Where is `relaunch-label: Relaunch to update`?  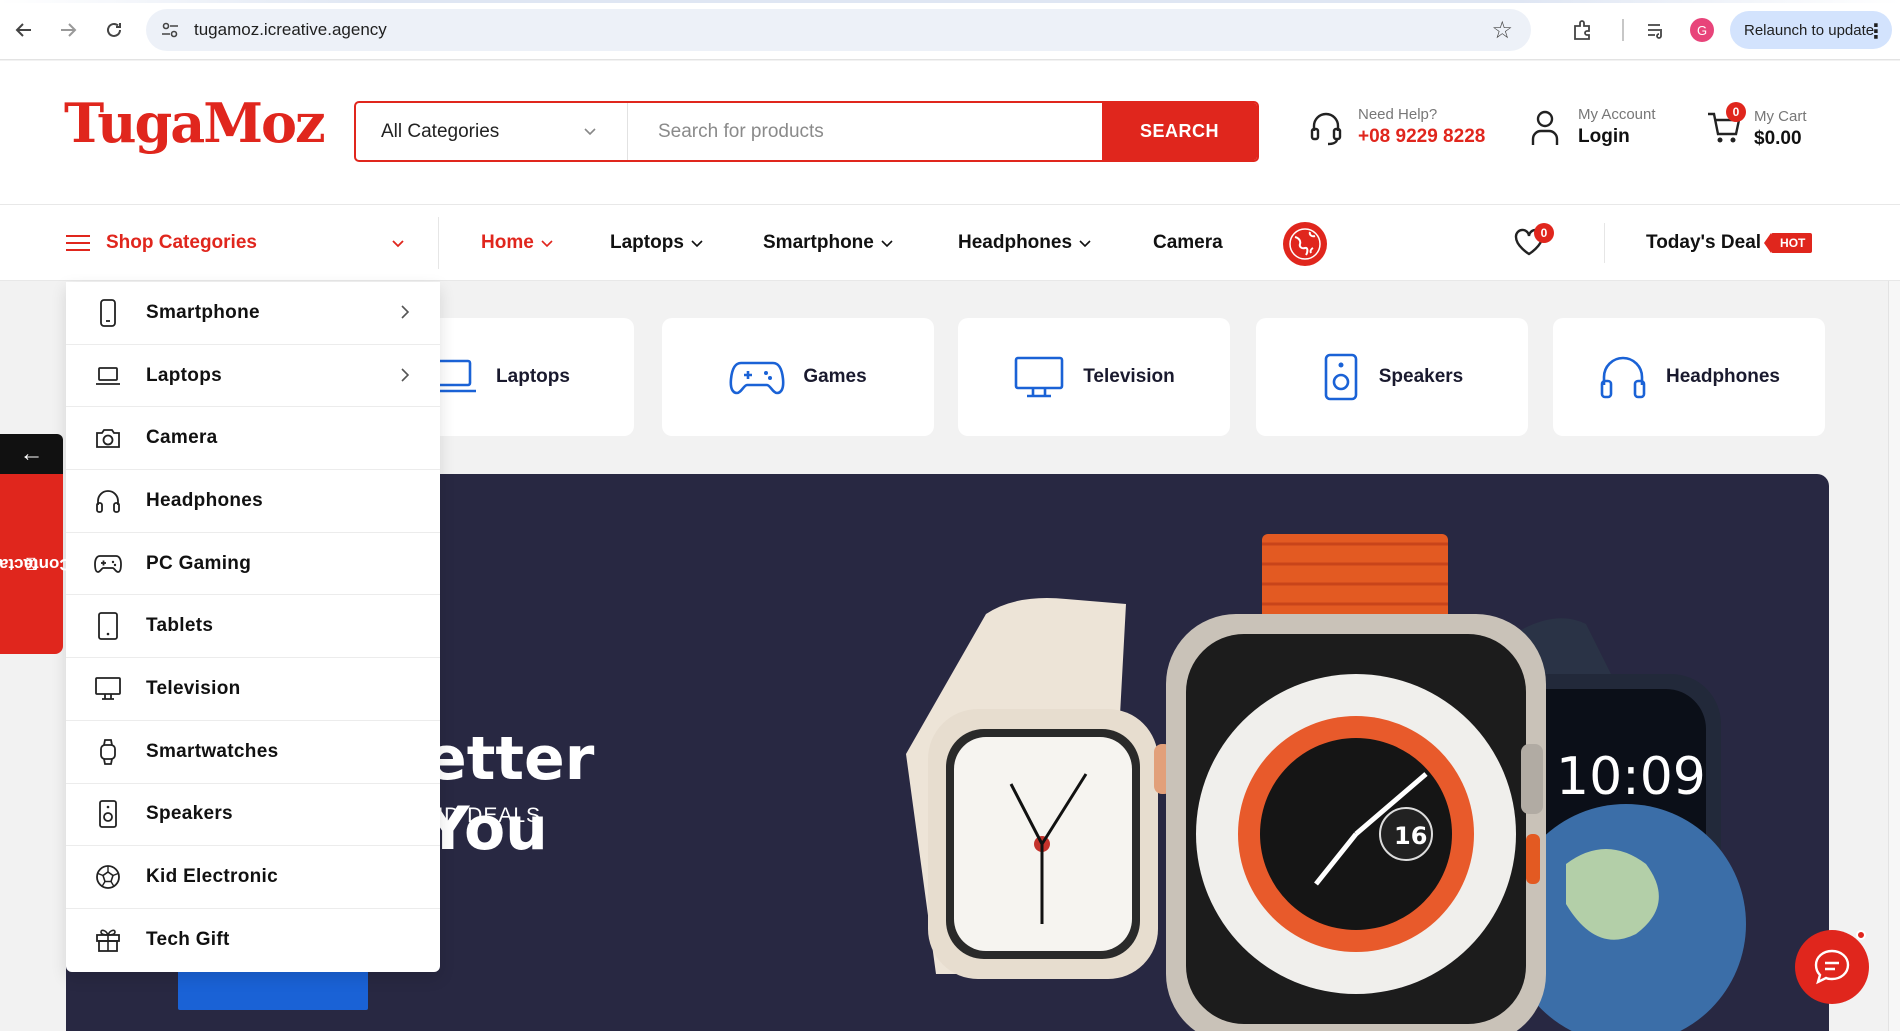 relaunch-label: Relaunch to update is located at coordinates (1809, 30).